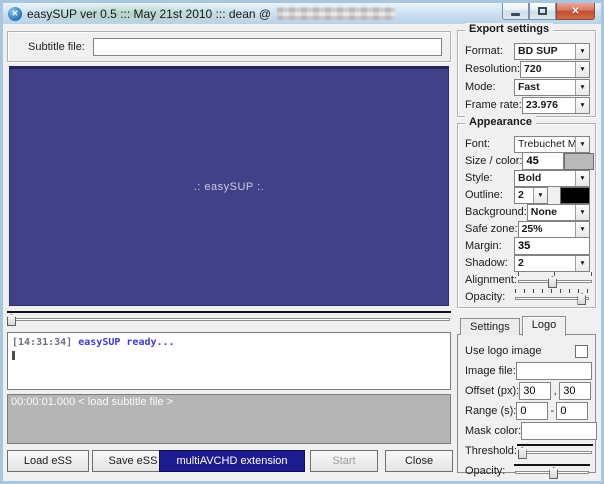 This screenshot has height=484, width=604. What do you see at coordinates (485, 297) in the screenshot?
I see `opacity-label: Opacity:` at bounding box center [485, 297].